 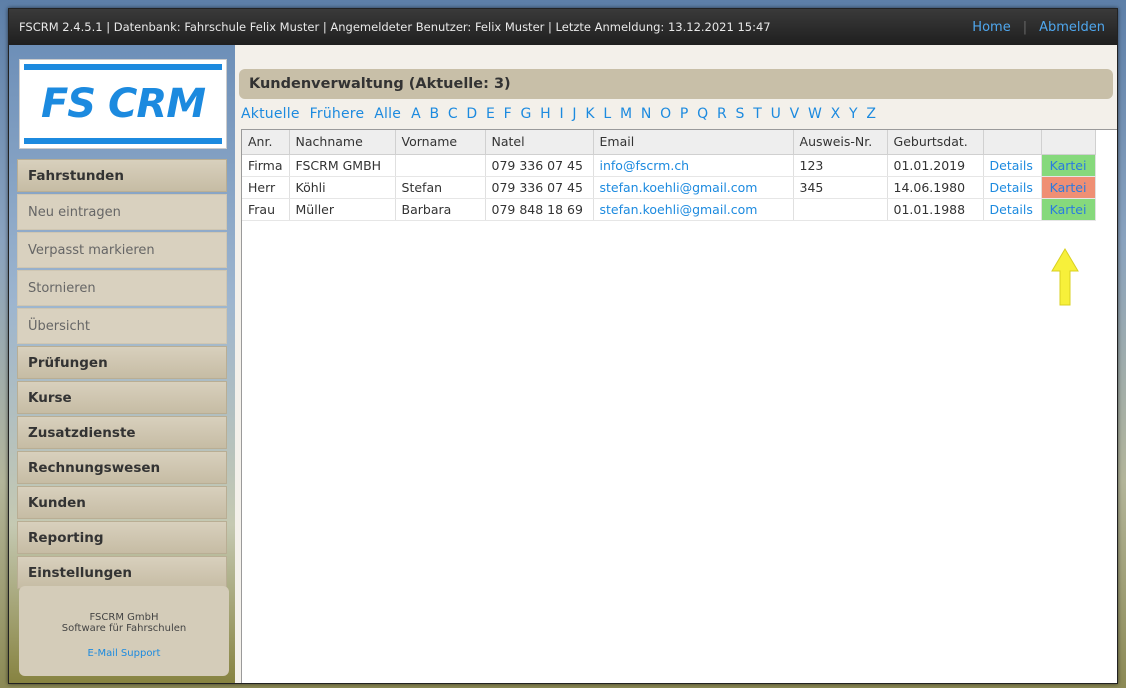 I want to click on letter-filter-v: V, so click(x=795, y=114).